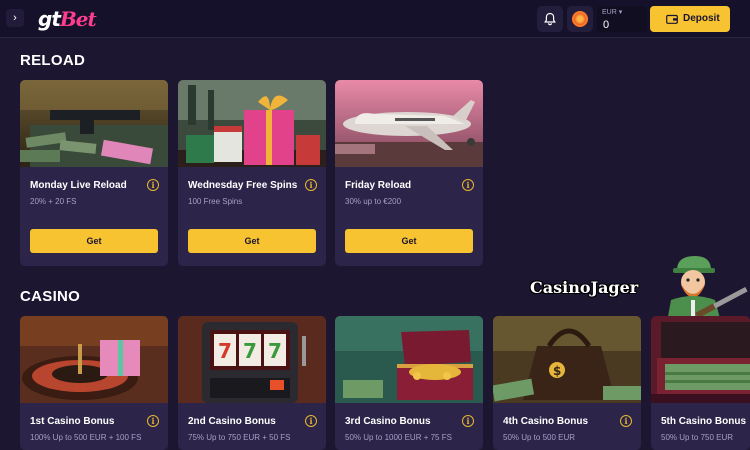 The image size is (750, 450). I want to click on chevron-right-icon: ›, so click(15, 18).